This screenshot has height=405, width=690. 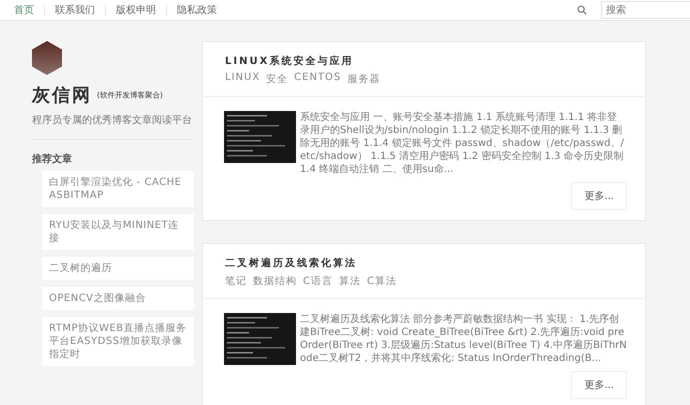 What do you see at coordinates (62, 95) in the screenshot?
I see `site-name: 灰信网` at bounding box center [62, 95].